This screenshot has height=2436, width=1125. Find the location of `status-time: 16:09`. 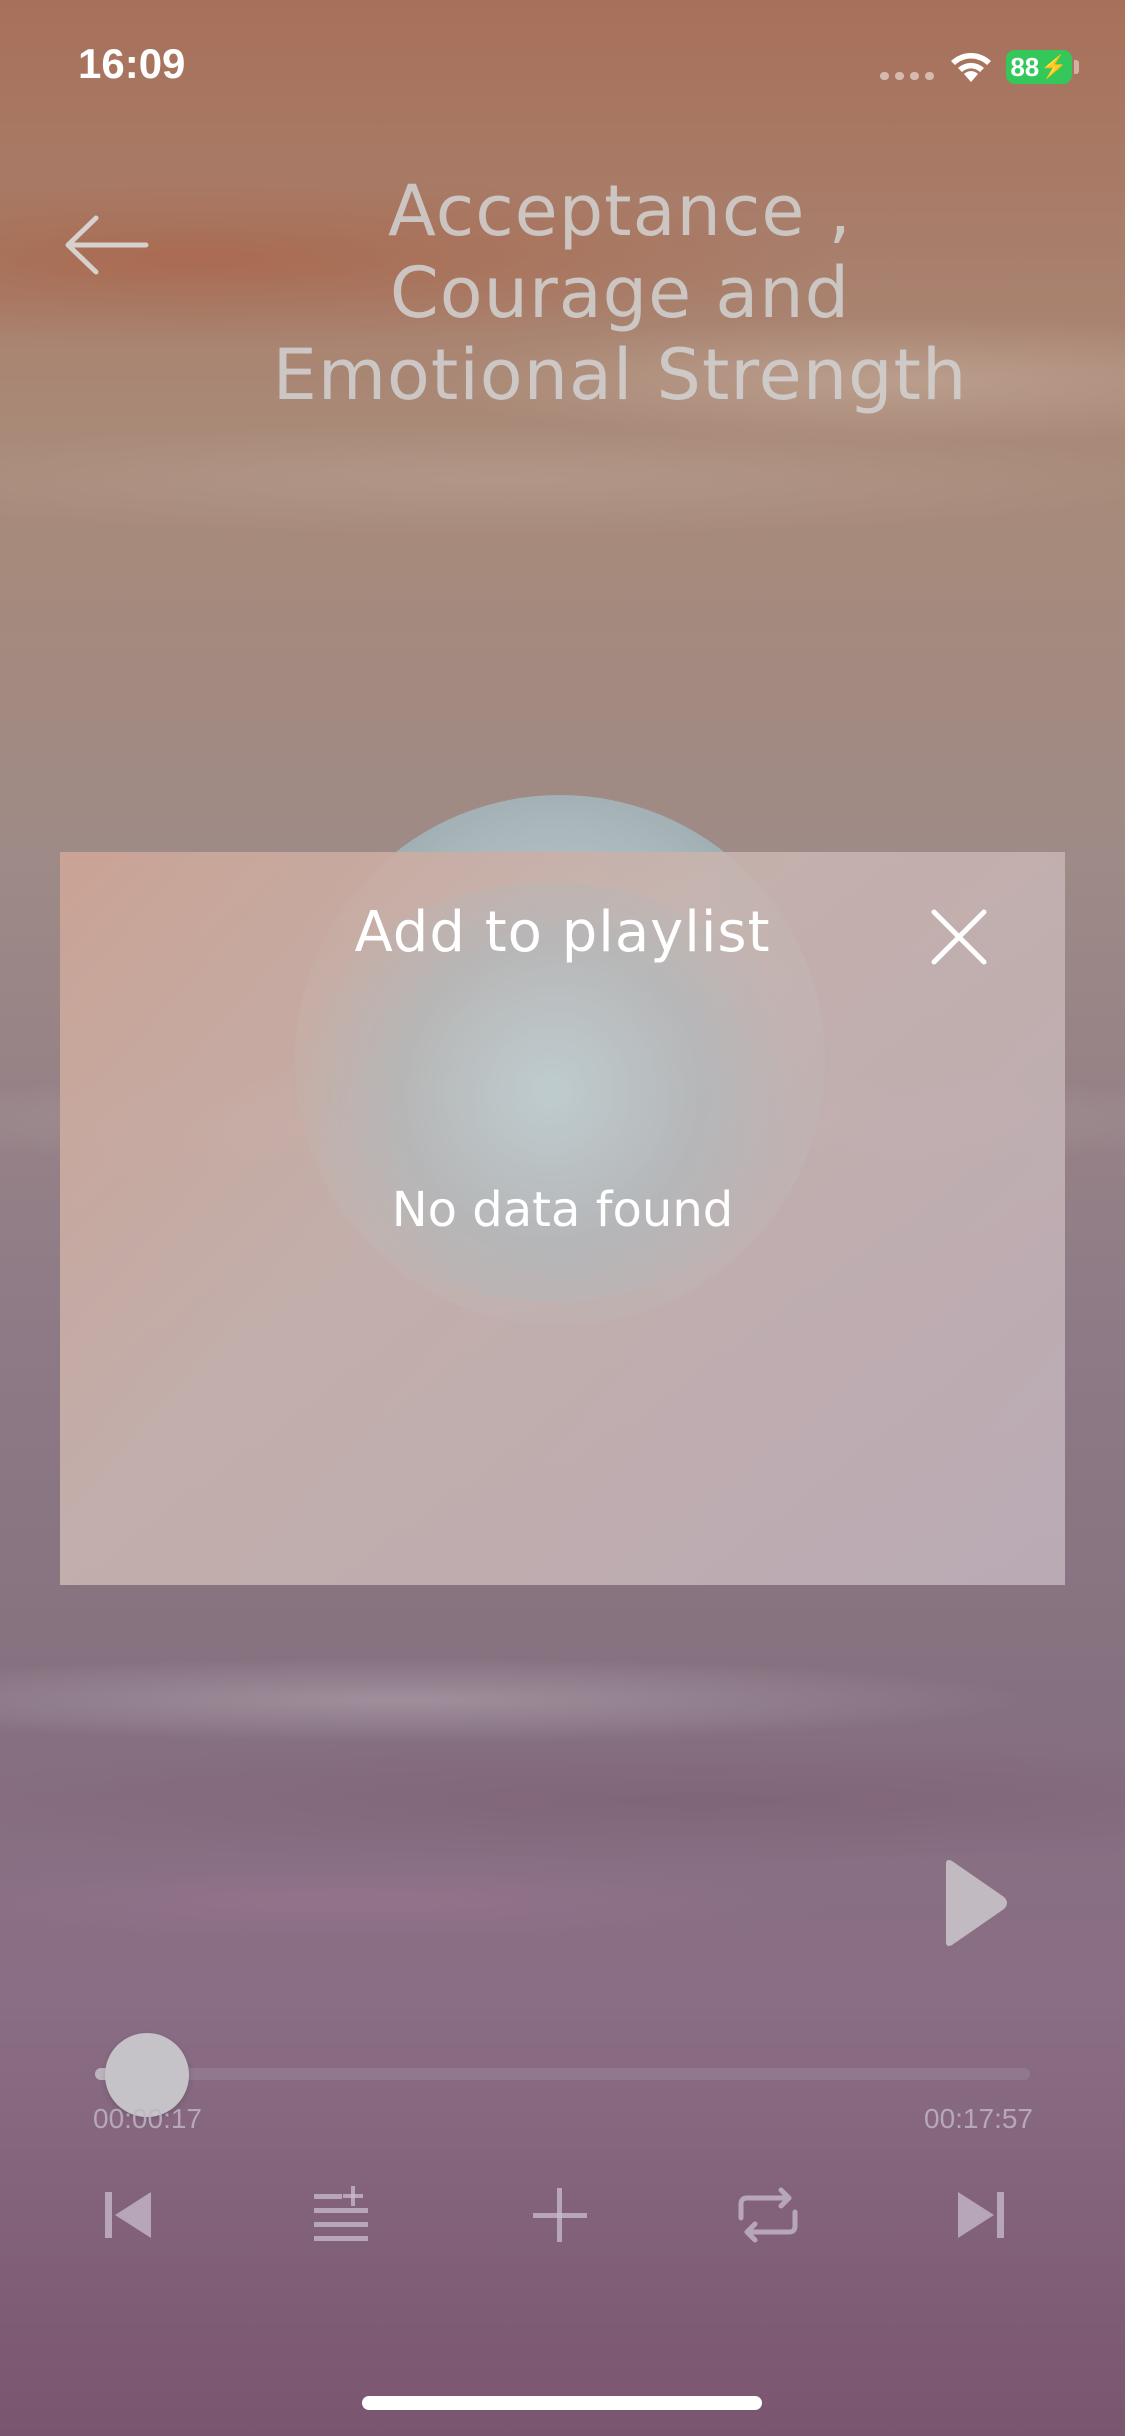

status-time: 16:09 is located at coordinates (132, 63).